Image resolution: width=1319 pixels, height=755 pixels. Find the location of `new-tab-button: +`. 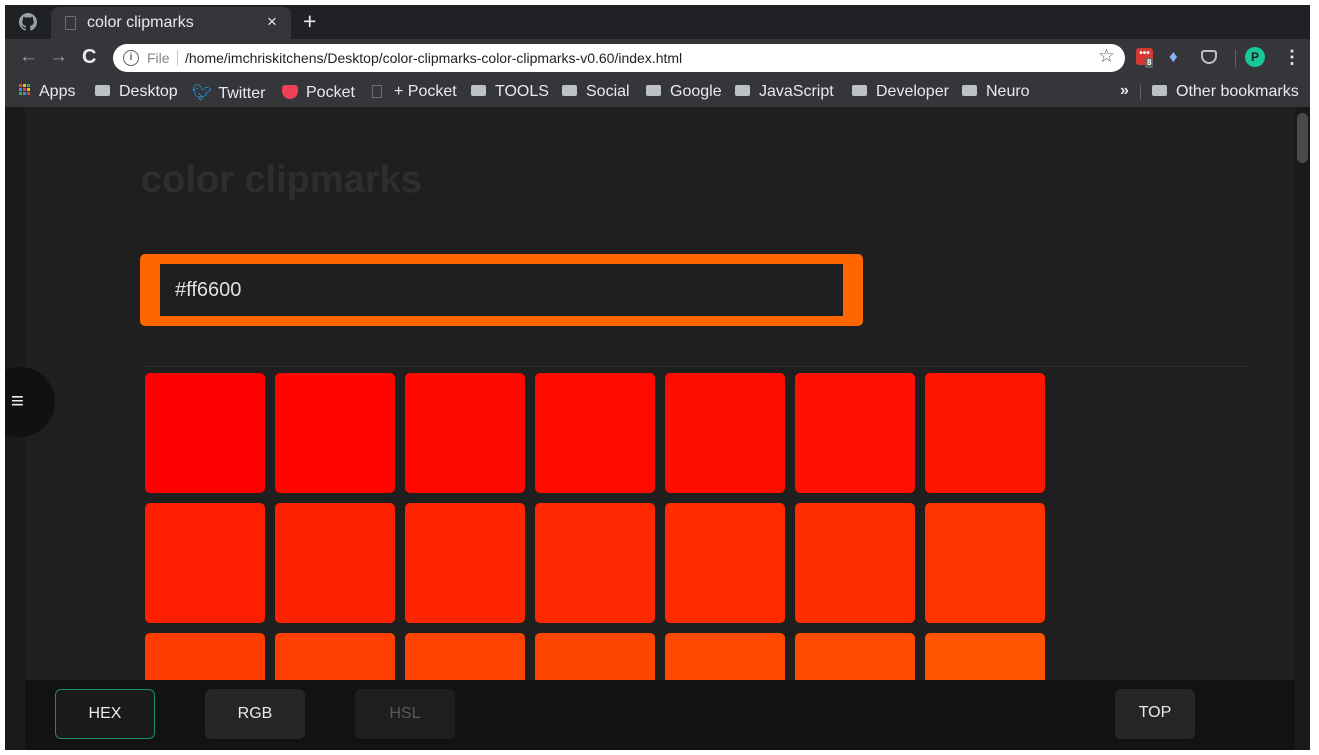

new-tab-button: + is located at coordinates (309, 21).